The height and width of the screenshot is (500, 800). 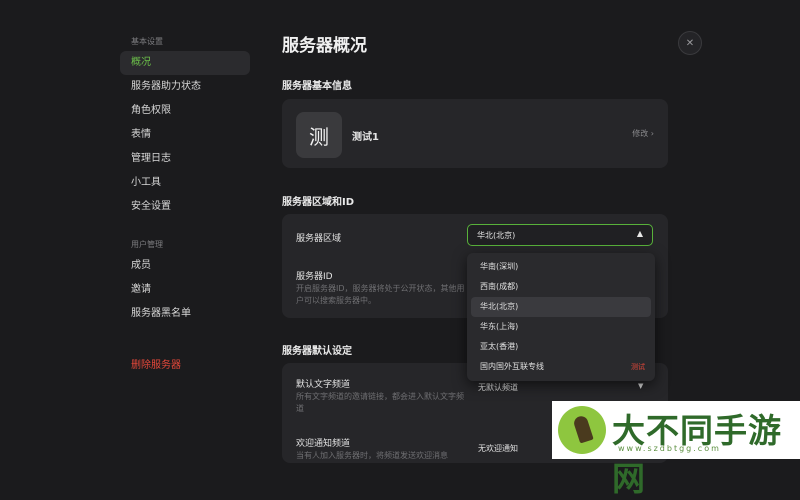 I want to click on sidebar-item-members: 成员, so click(x=185, y=266).